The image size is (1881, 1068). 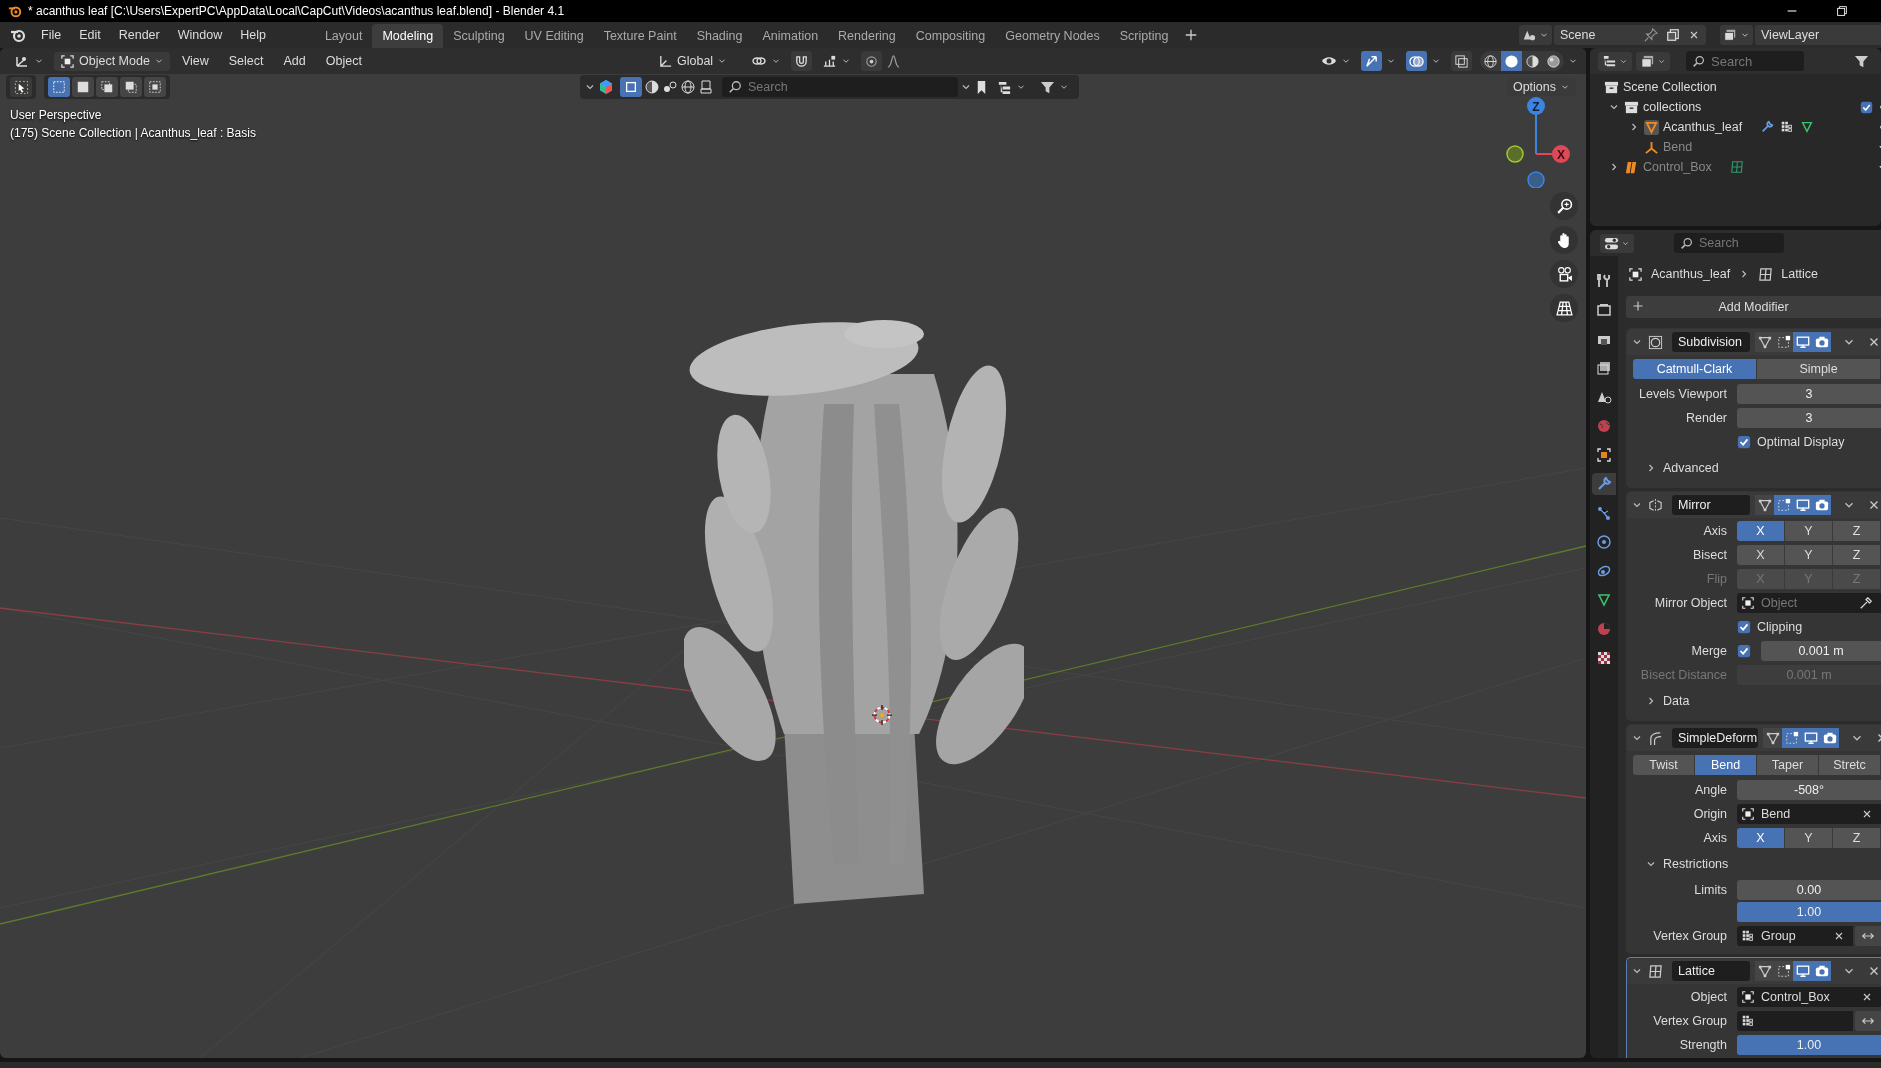 What do you see at coordinates (1711, 505) in the screenshot?
I see `modifier-name-field: Mirror` at bounding box center [1711, 505].